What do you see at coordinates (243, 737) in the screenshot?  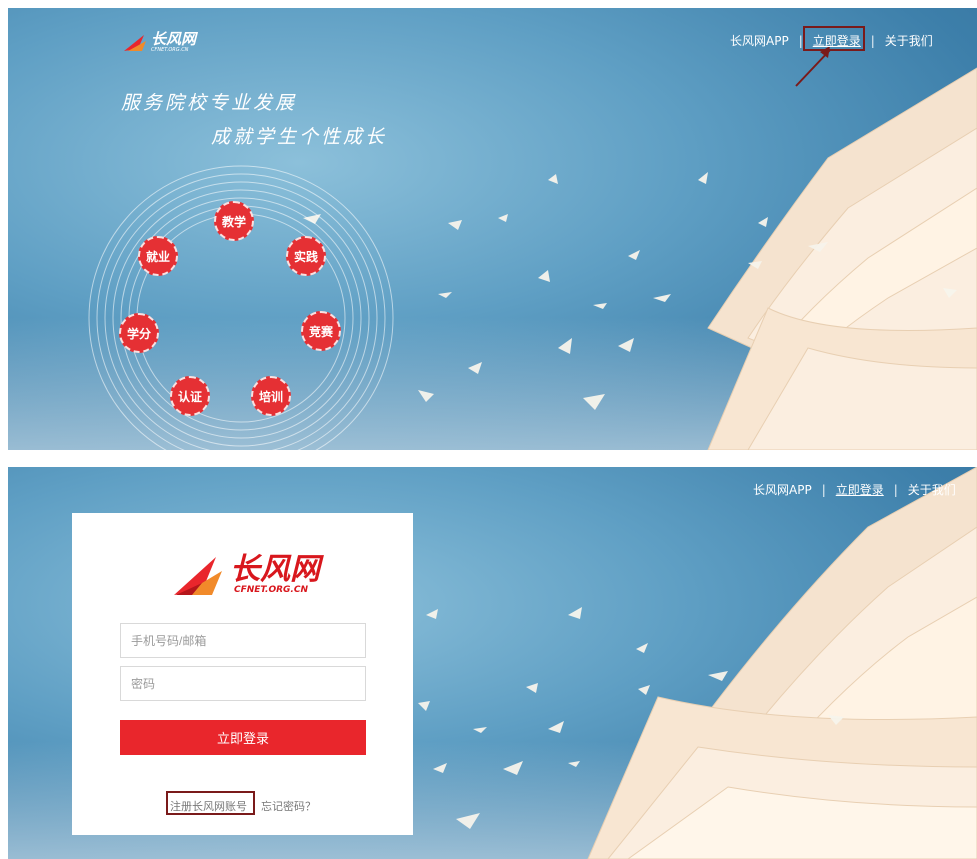 I see `login-submit-button: 立即登录` at bounding box center [243, 737].